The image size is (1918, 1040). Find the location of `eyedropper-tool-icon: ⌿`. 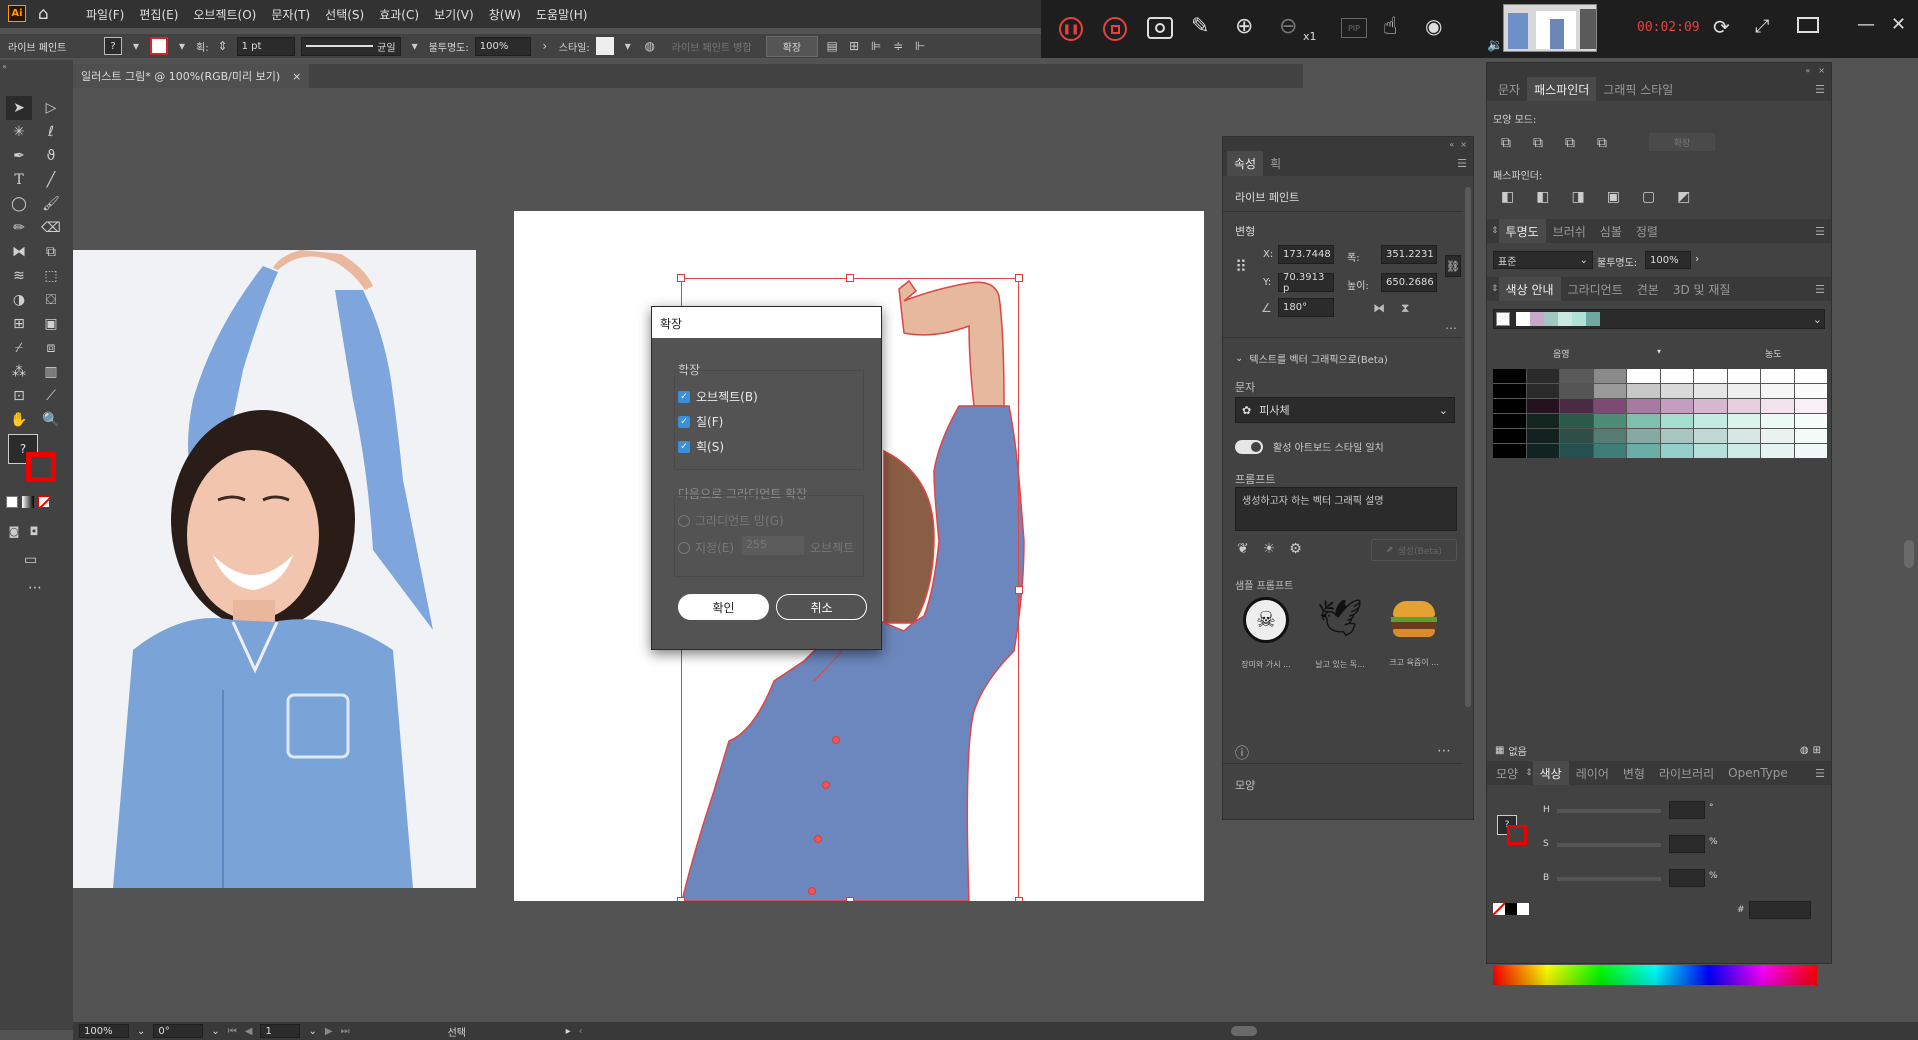

eyedropper-tool-icon: ⌿ is located at coordinates (19, 348).